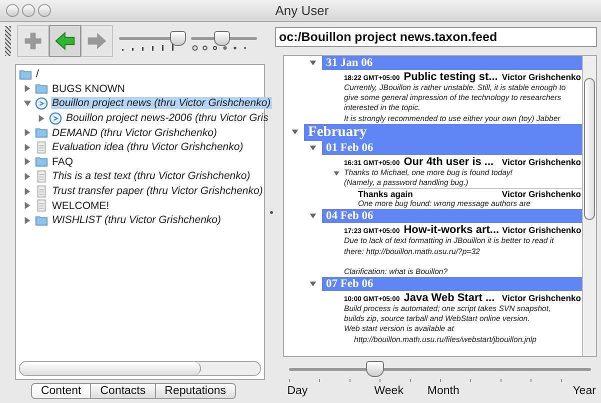  What do you see at coordinates (62, 162) in the screenshot?
I see `tree-item: FAQ` at bounding box center [62, 162].